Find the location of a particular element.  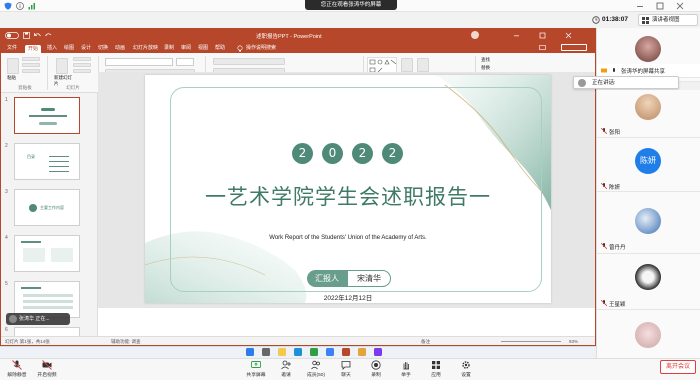

apps-button: 应用 is located at coordinates (436, 369).